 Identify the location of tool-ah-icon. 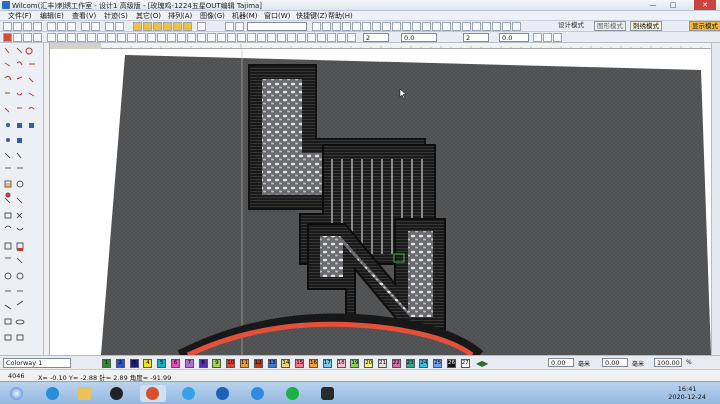
(547, 37).